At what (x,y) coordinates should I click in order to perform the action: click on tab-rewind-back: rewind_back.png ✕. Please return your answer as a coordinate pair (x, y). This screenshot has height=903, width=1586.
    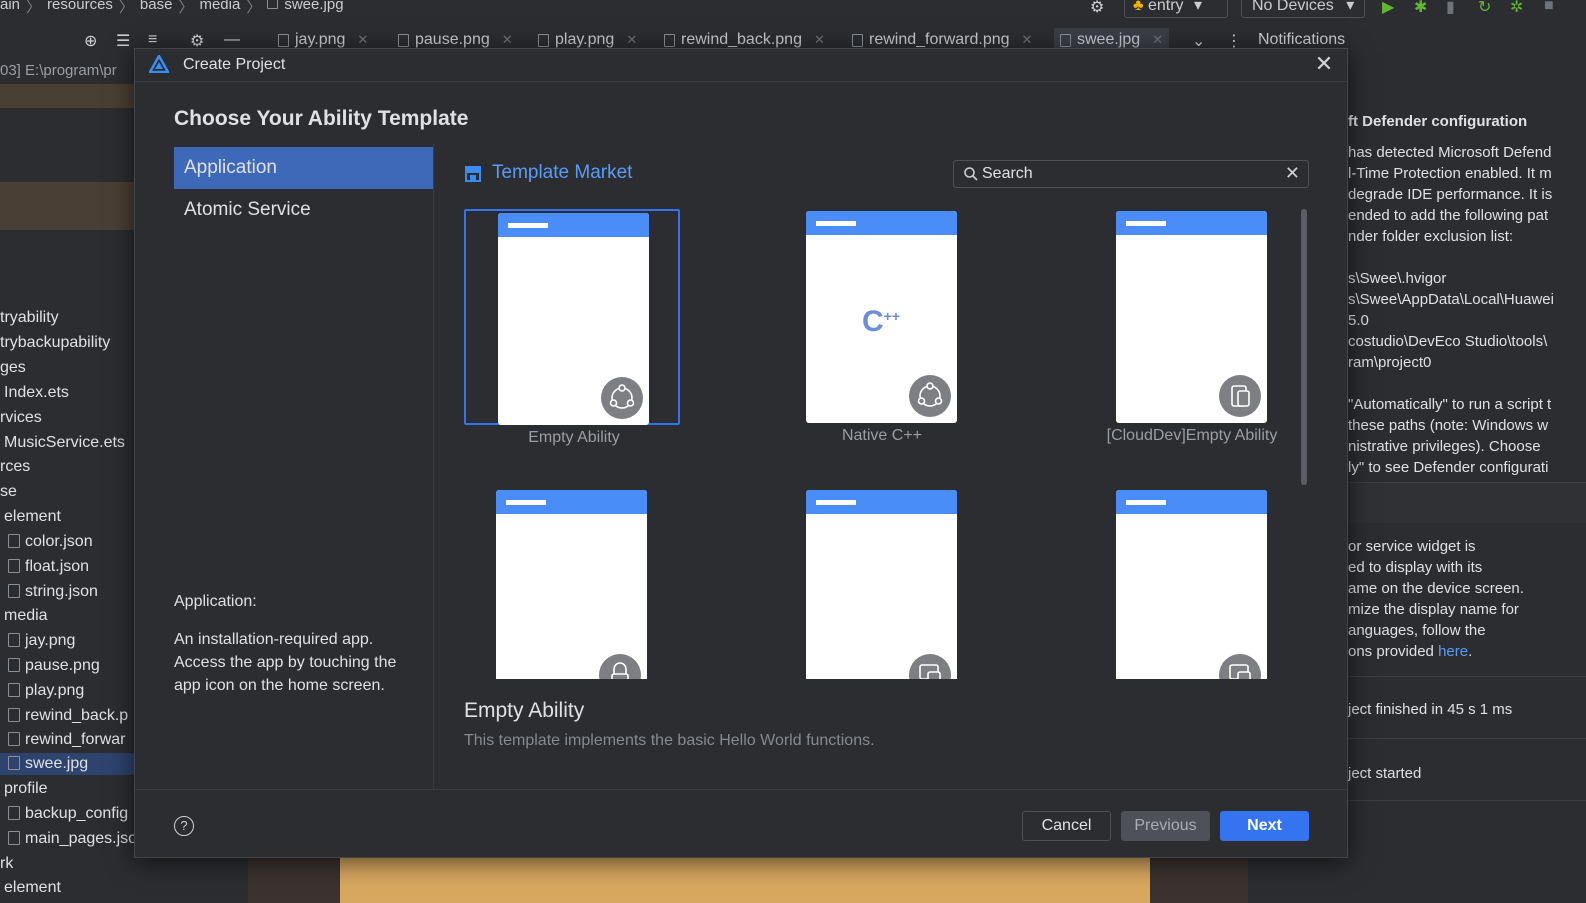
    Looking at the image, I should click on (744, 40).